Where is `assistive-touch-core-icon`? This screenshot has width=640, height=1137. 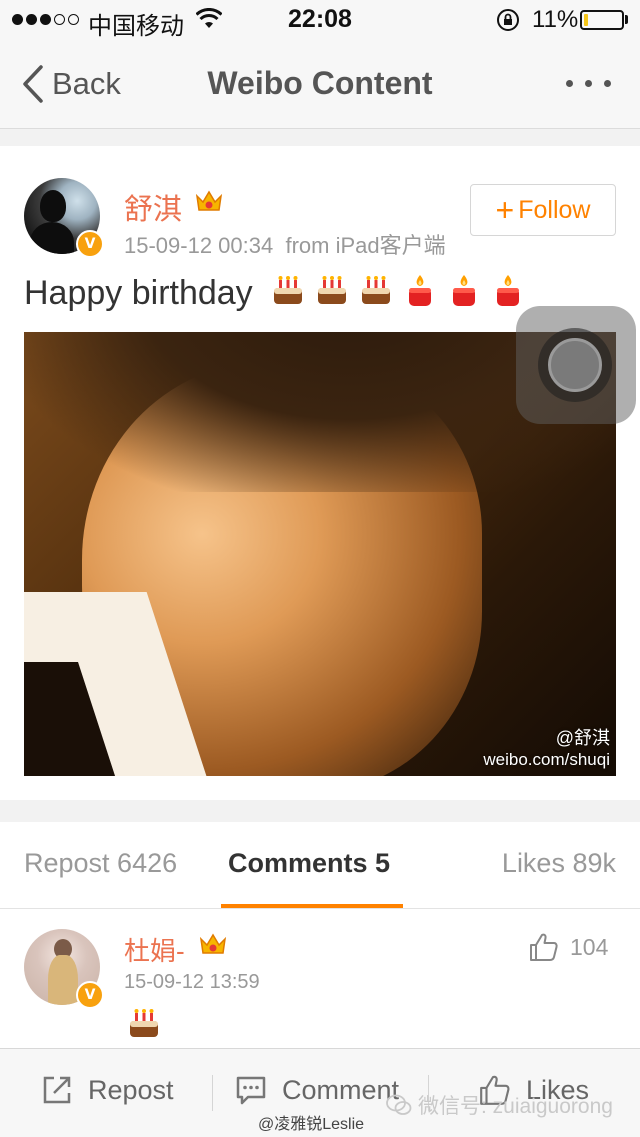
assistive-touch-core-icon is located at coordinates (575, 365).